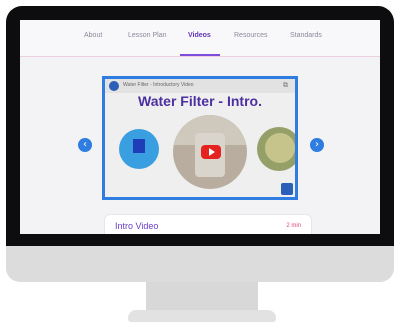 This screenshot has width=401, height=326. What do you see at coordinates (287, 189) in the screenshot?
I see `channel-logo-icon` at bounding box center [287, 189].